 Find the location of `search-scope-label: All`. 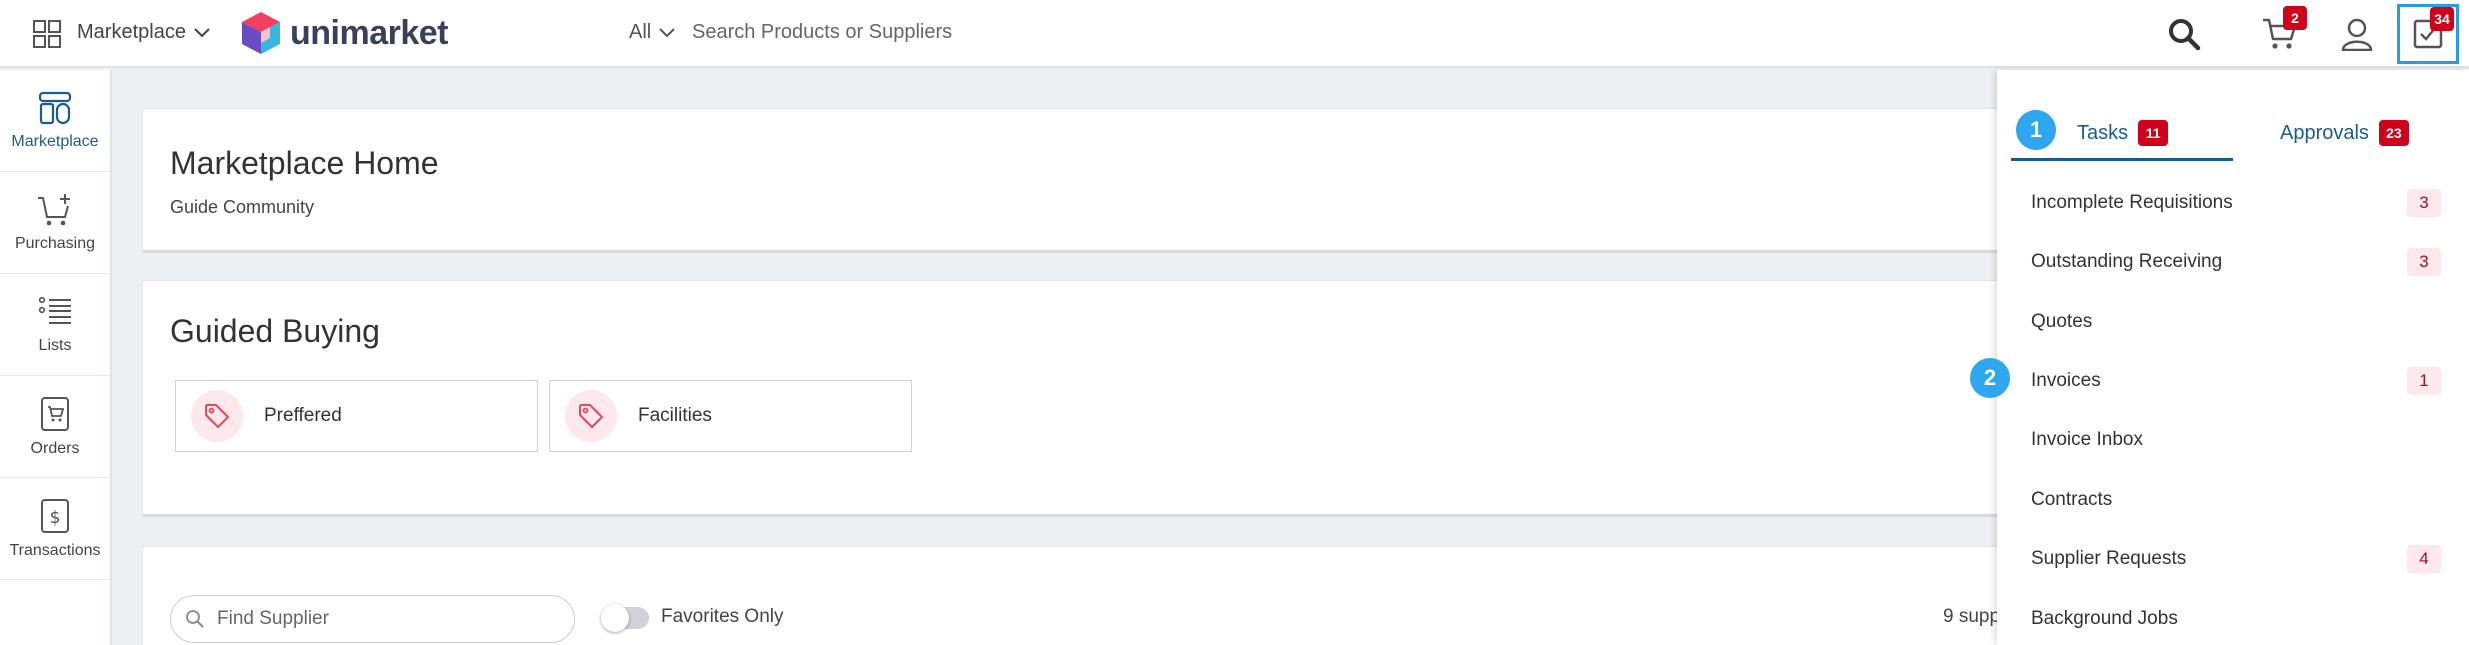

search-scope-label: All is located at coordinates (640, 32).